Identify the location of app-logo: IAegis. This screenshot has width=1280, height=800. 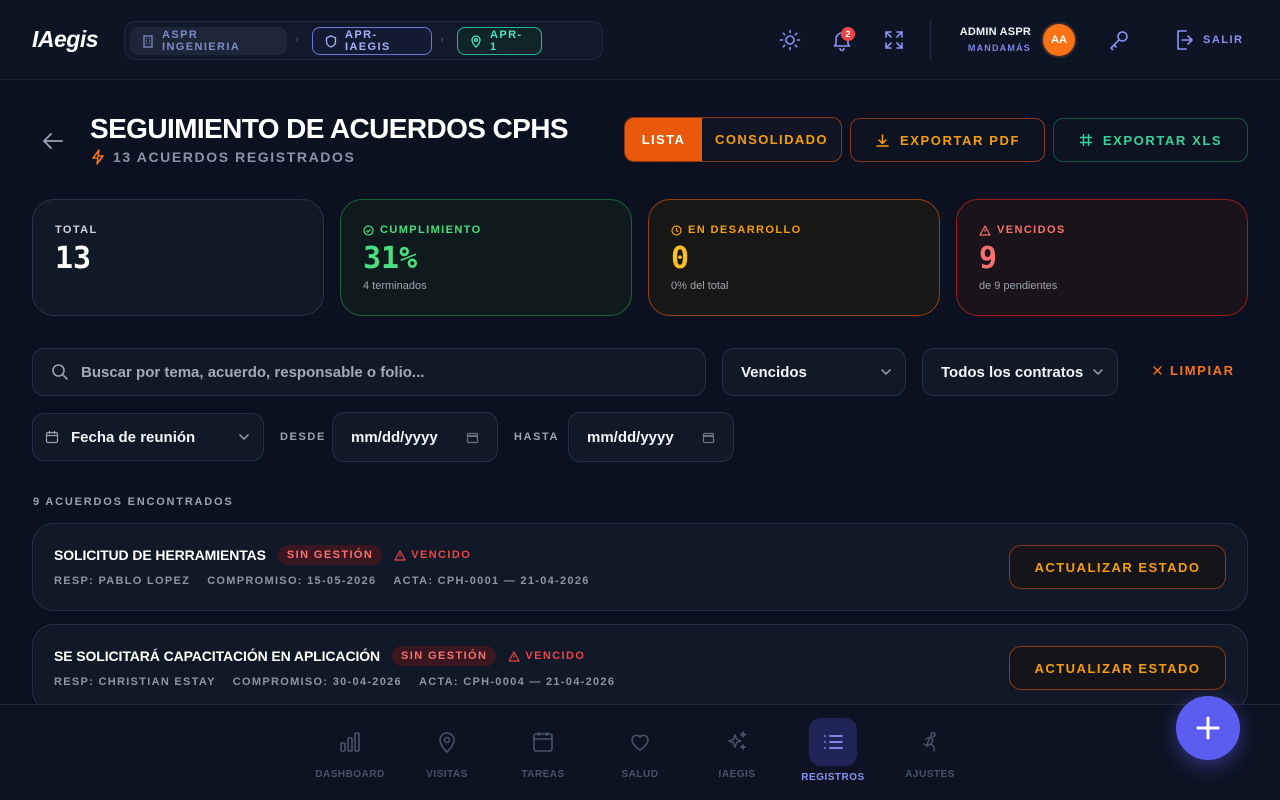
(65, 39).